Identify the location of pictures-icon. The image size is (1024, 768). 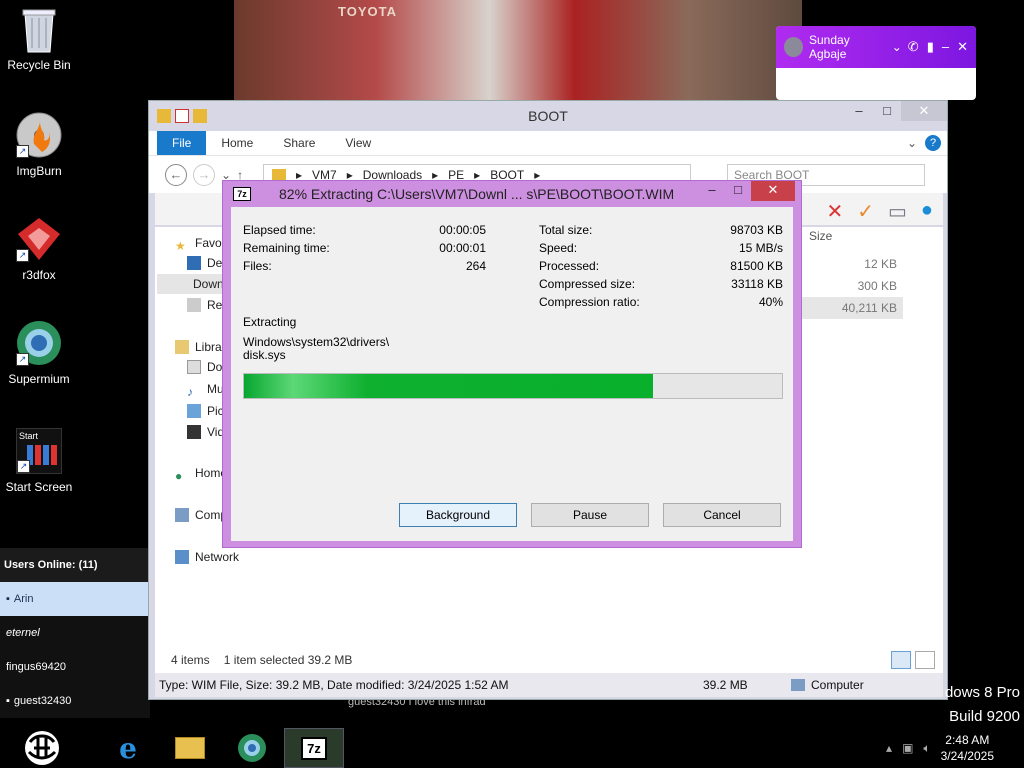
(194, 411).